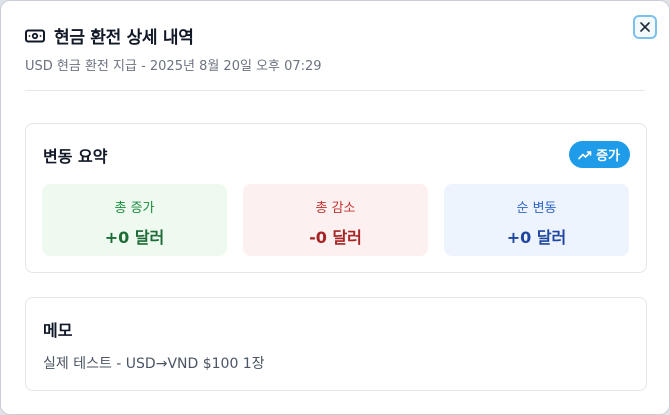 The width and height of the screenshot is (670, 415). What do you see at coordinates (585, 154) in the screenshot?
I see `trending-up-icon` at bounding box center [585, 154].